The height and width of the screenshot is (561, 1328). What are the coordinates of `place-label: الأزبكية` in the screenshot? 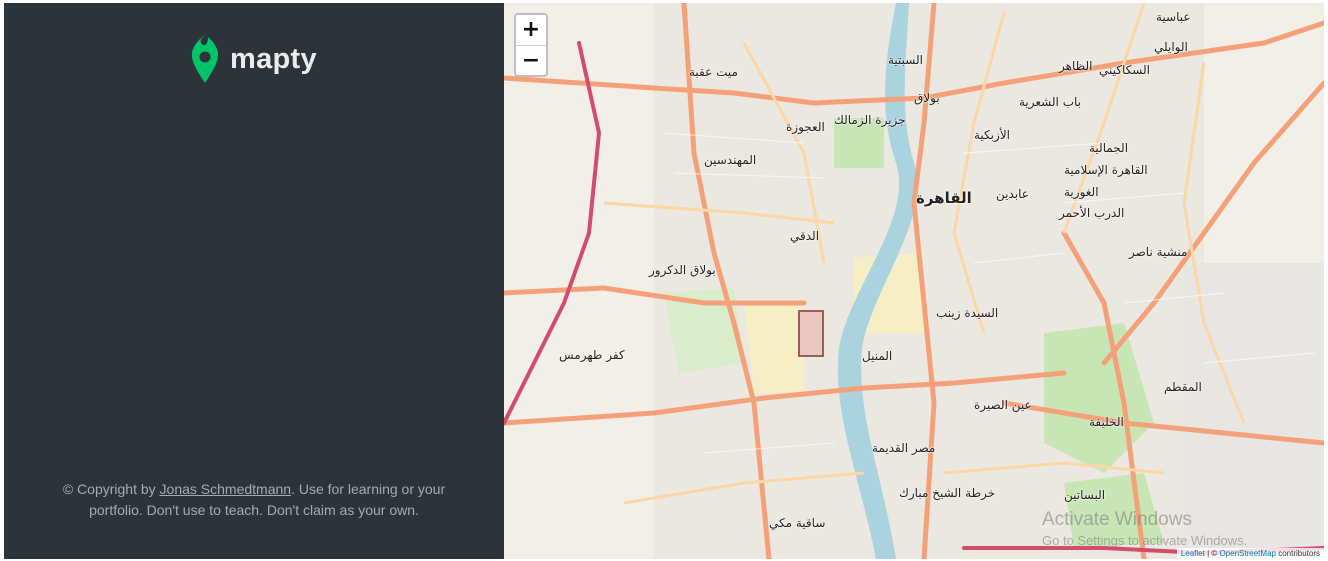 It's located at (992, 135).